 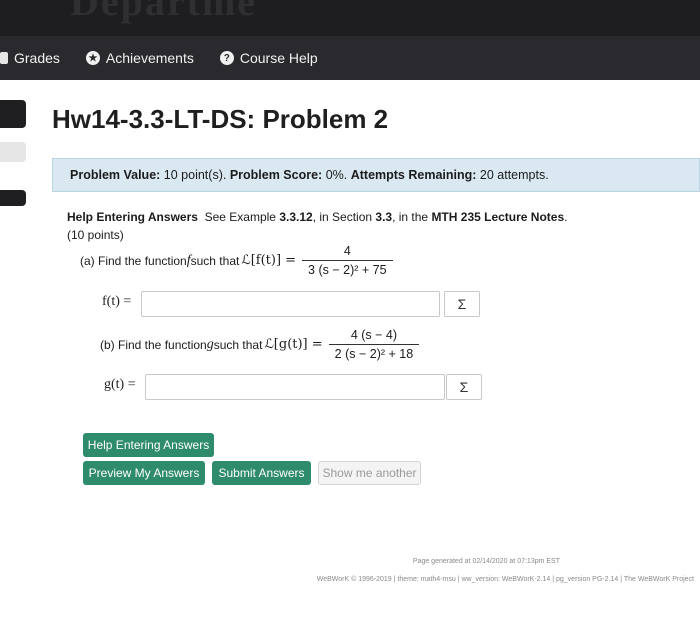 I want to click on part-a-mid: such that, so click(x=215, y=260).